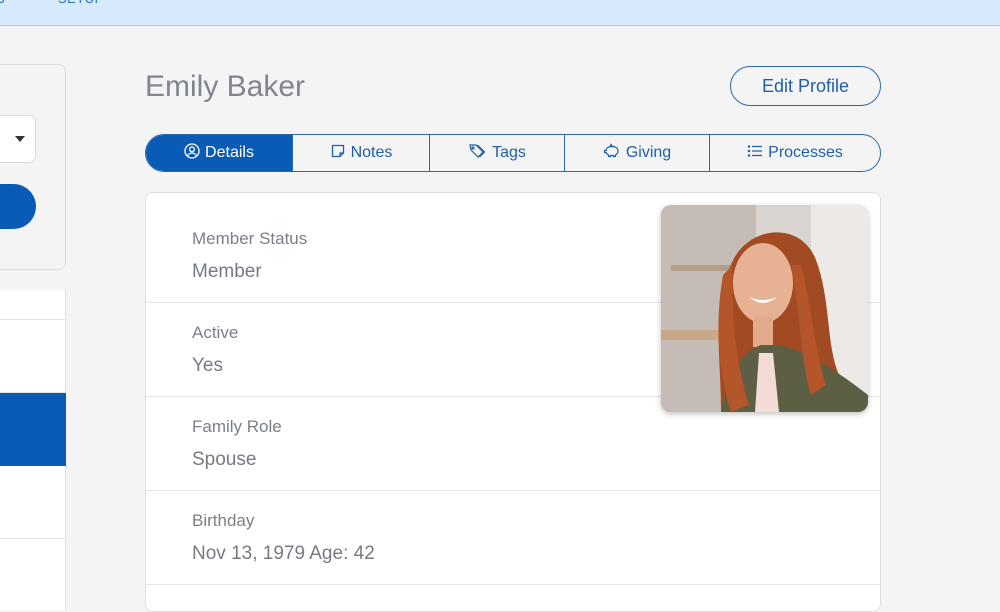 This screenshot has height=612, width=1000. I want to click on tab-giving: Giving, so click(636, 153).